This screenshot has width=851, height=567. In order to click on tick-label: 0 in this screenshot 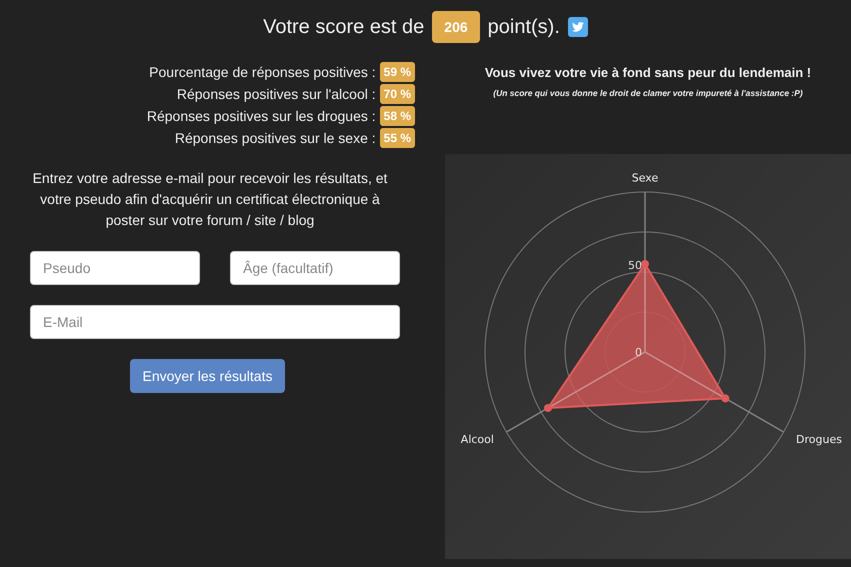, I will do `click(638, 352)`.